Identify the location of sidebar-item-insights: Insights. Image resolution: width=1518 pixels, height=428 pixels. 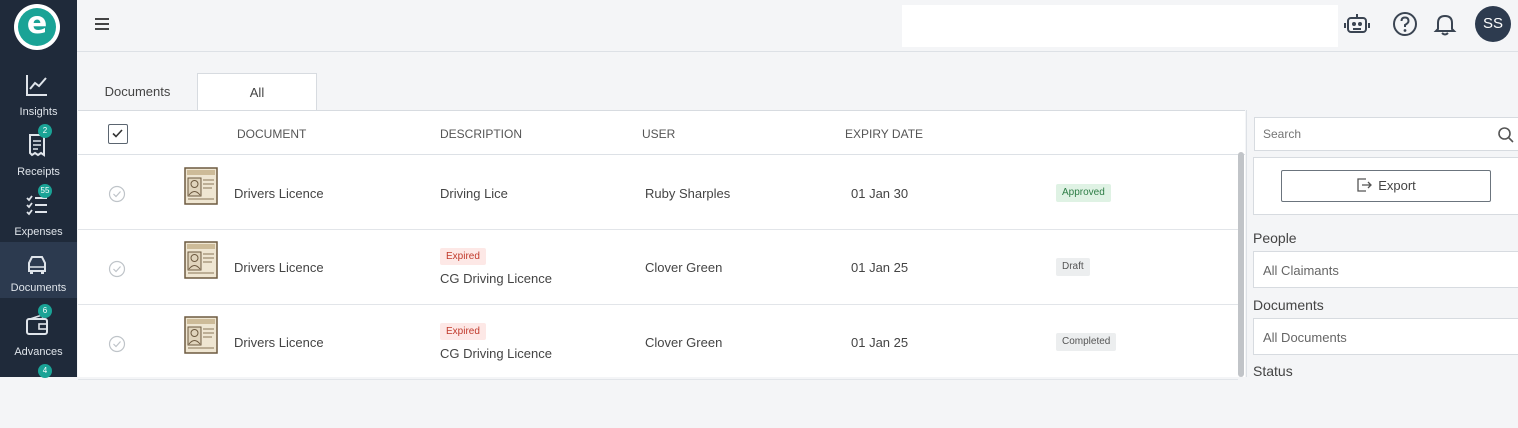
(38, 99).